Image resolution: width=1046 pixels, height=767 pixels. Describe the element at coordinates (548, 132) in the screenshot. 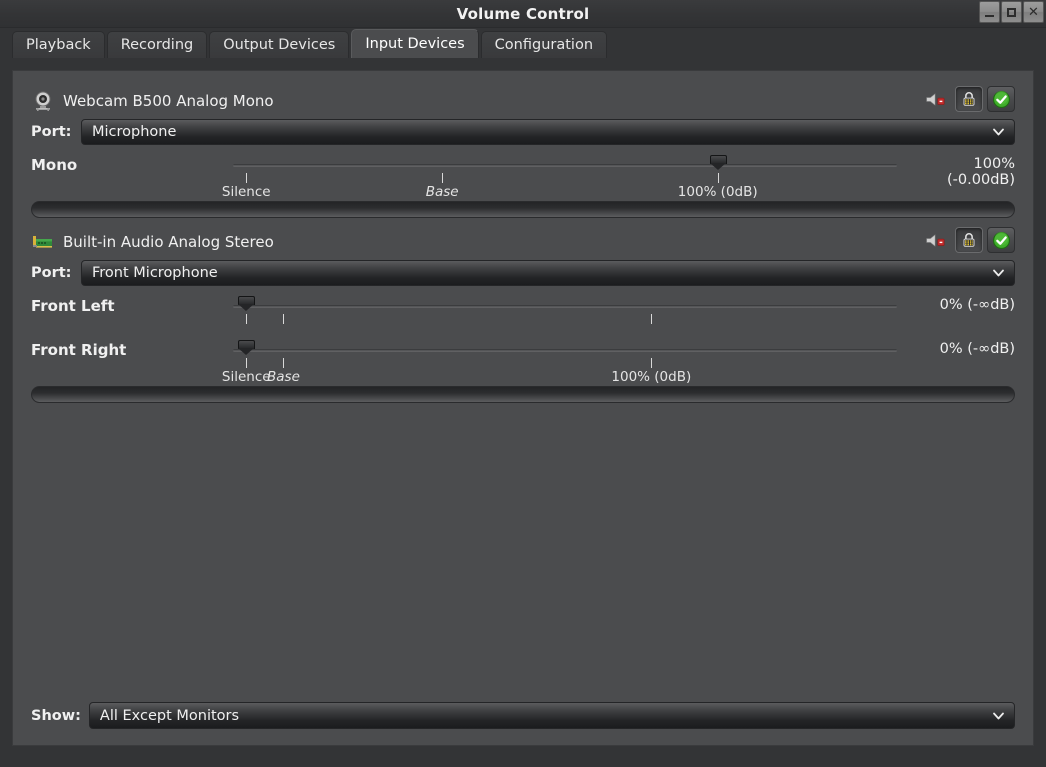

I see `port-select: Microphone` at that location.